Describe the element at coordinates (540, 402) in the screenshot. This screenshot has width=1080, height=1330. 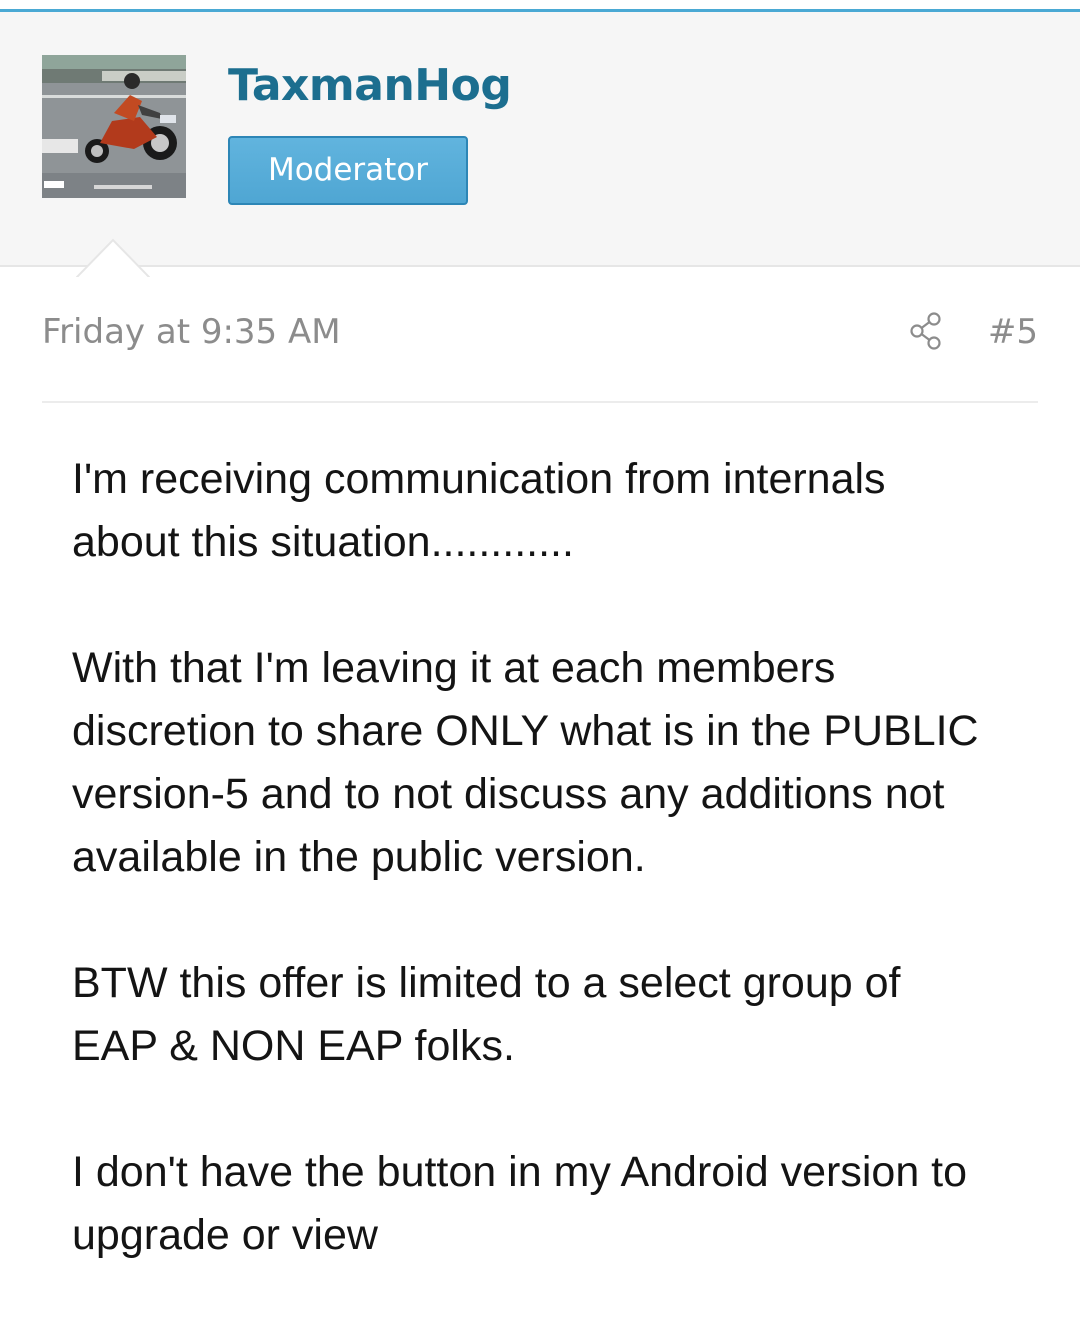
I see `meta-divider` at that location.